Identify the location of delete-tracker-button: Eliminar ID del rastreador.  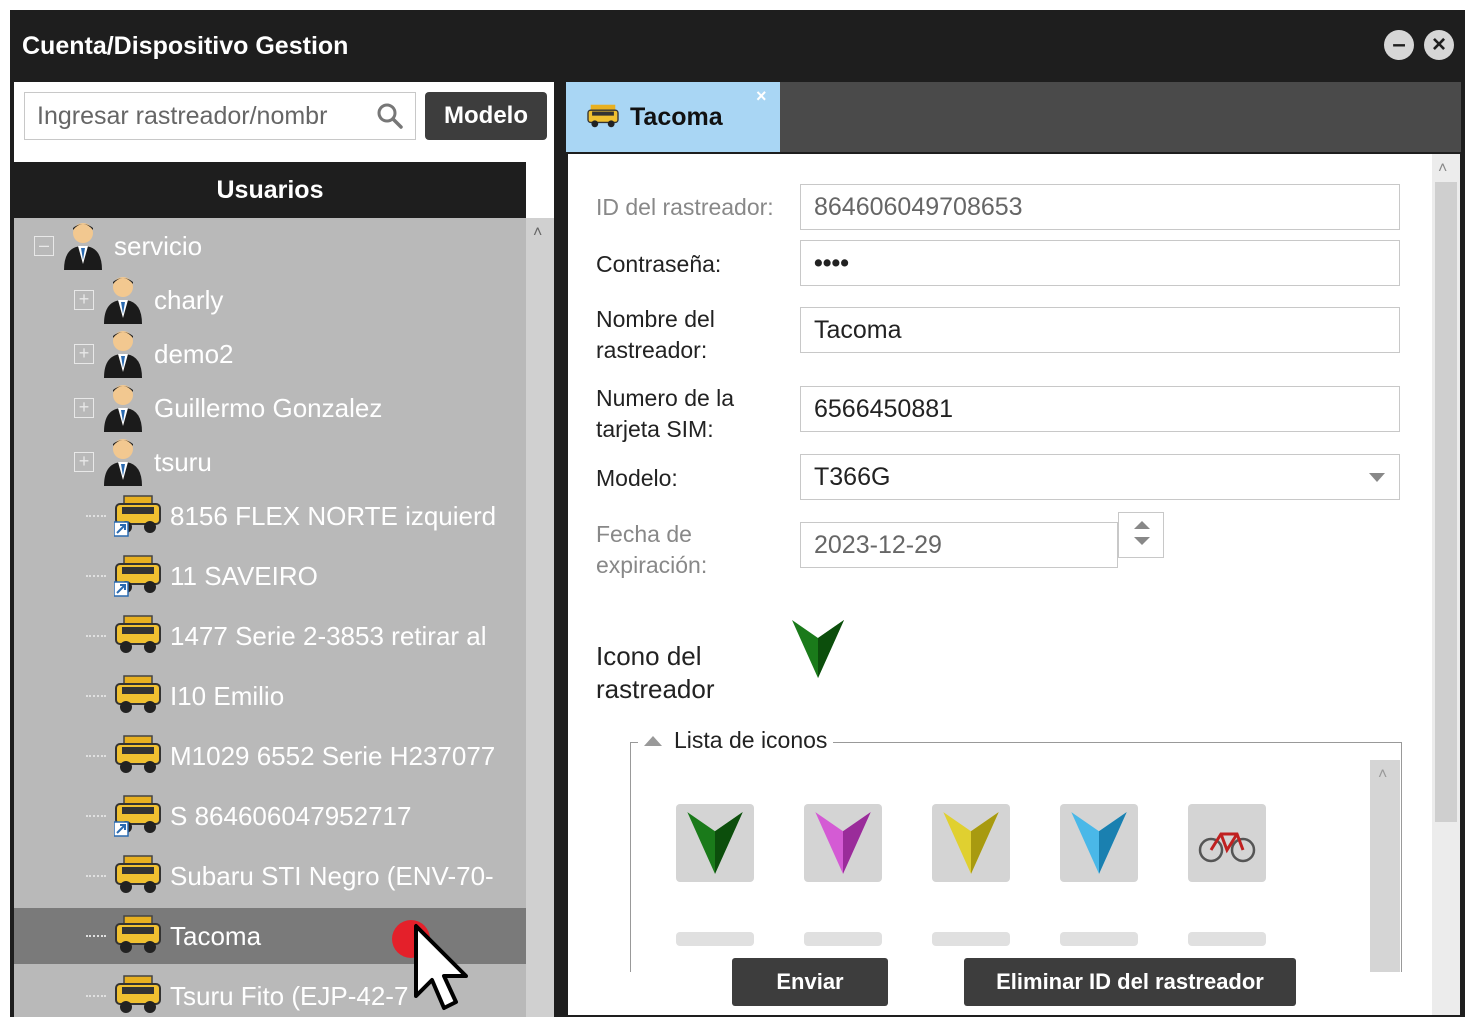
(1130, 982).